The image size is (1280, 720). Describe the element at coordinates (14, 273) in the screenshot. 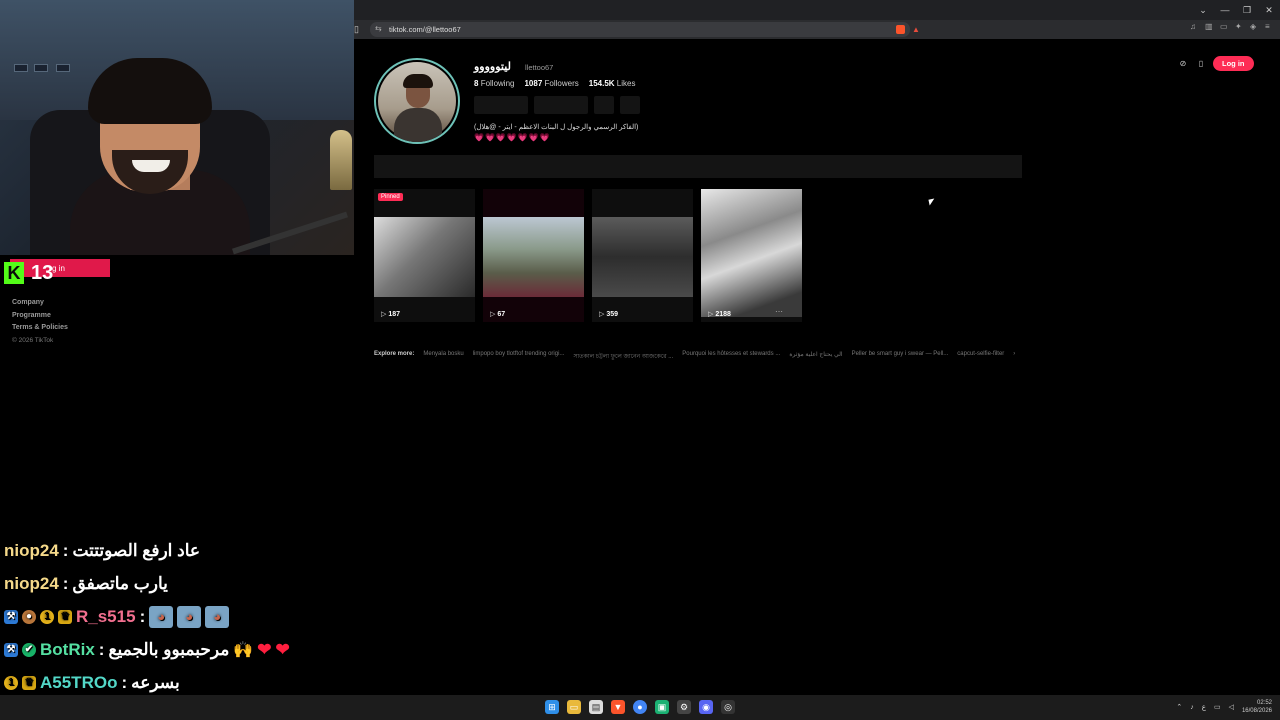

I see `kick-logo-icon: K` at that location.